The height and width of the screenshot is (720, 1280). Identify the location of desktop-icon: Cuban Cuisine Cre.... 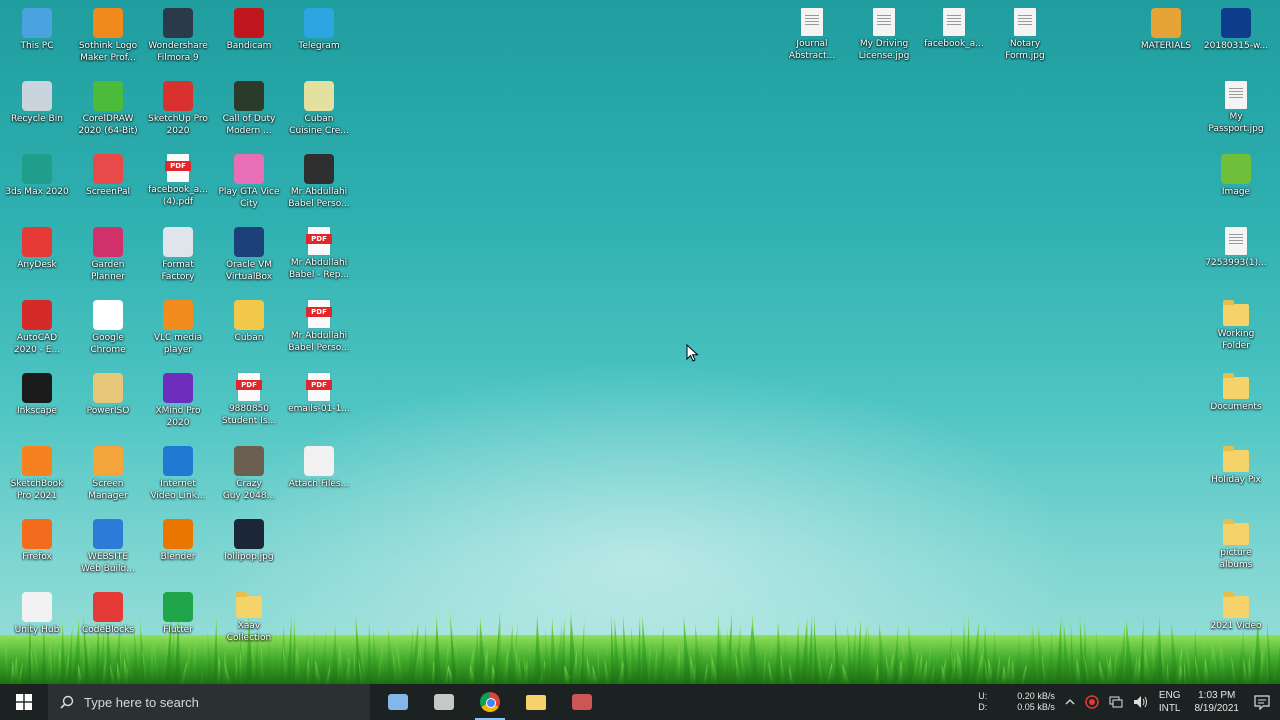
(319, 112).